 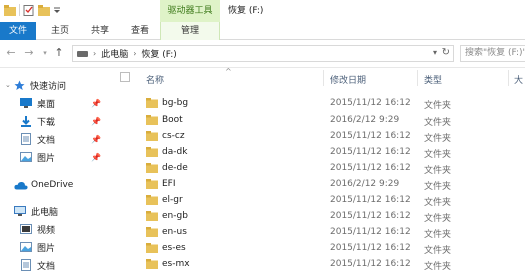 What do you see at coordinates (492, 53) in the screenshot?
I see `search-input: 搜索"恢复 (F:)"` at bounding box center [492, 53].